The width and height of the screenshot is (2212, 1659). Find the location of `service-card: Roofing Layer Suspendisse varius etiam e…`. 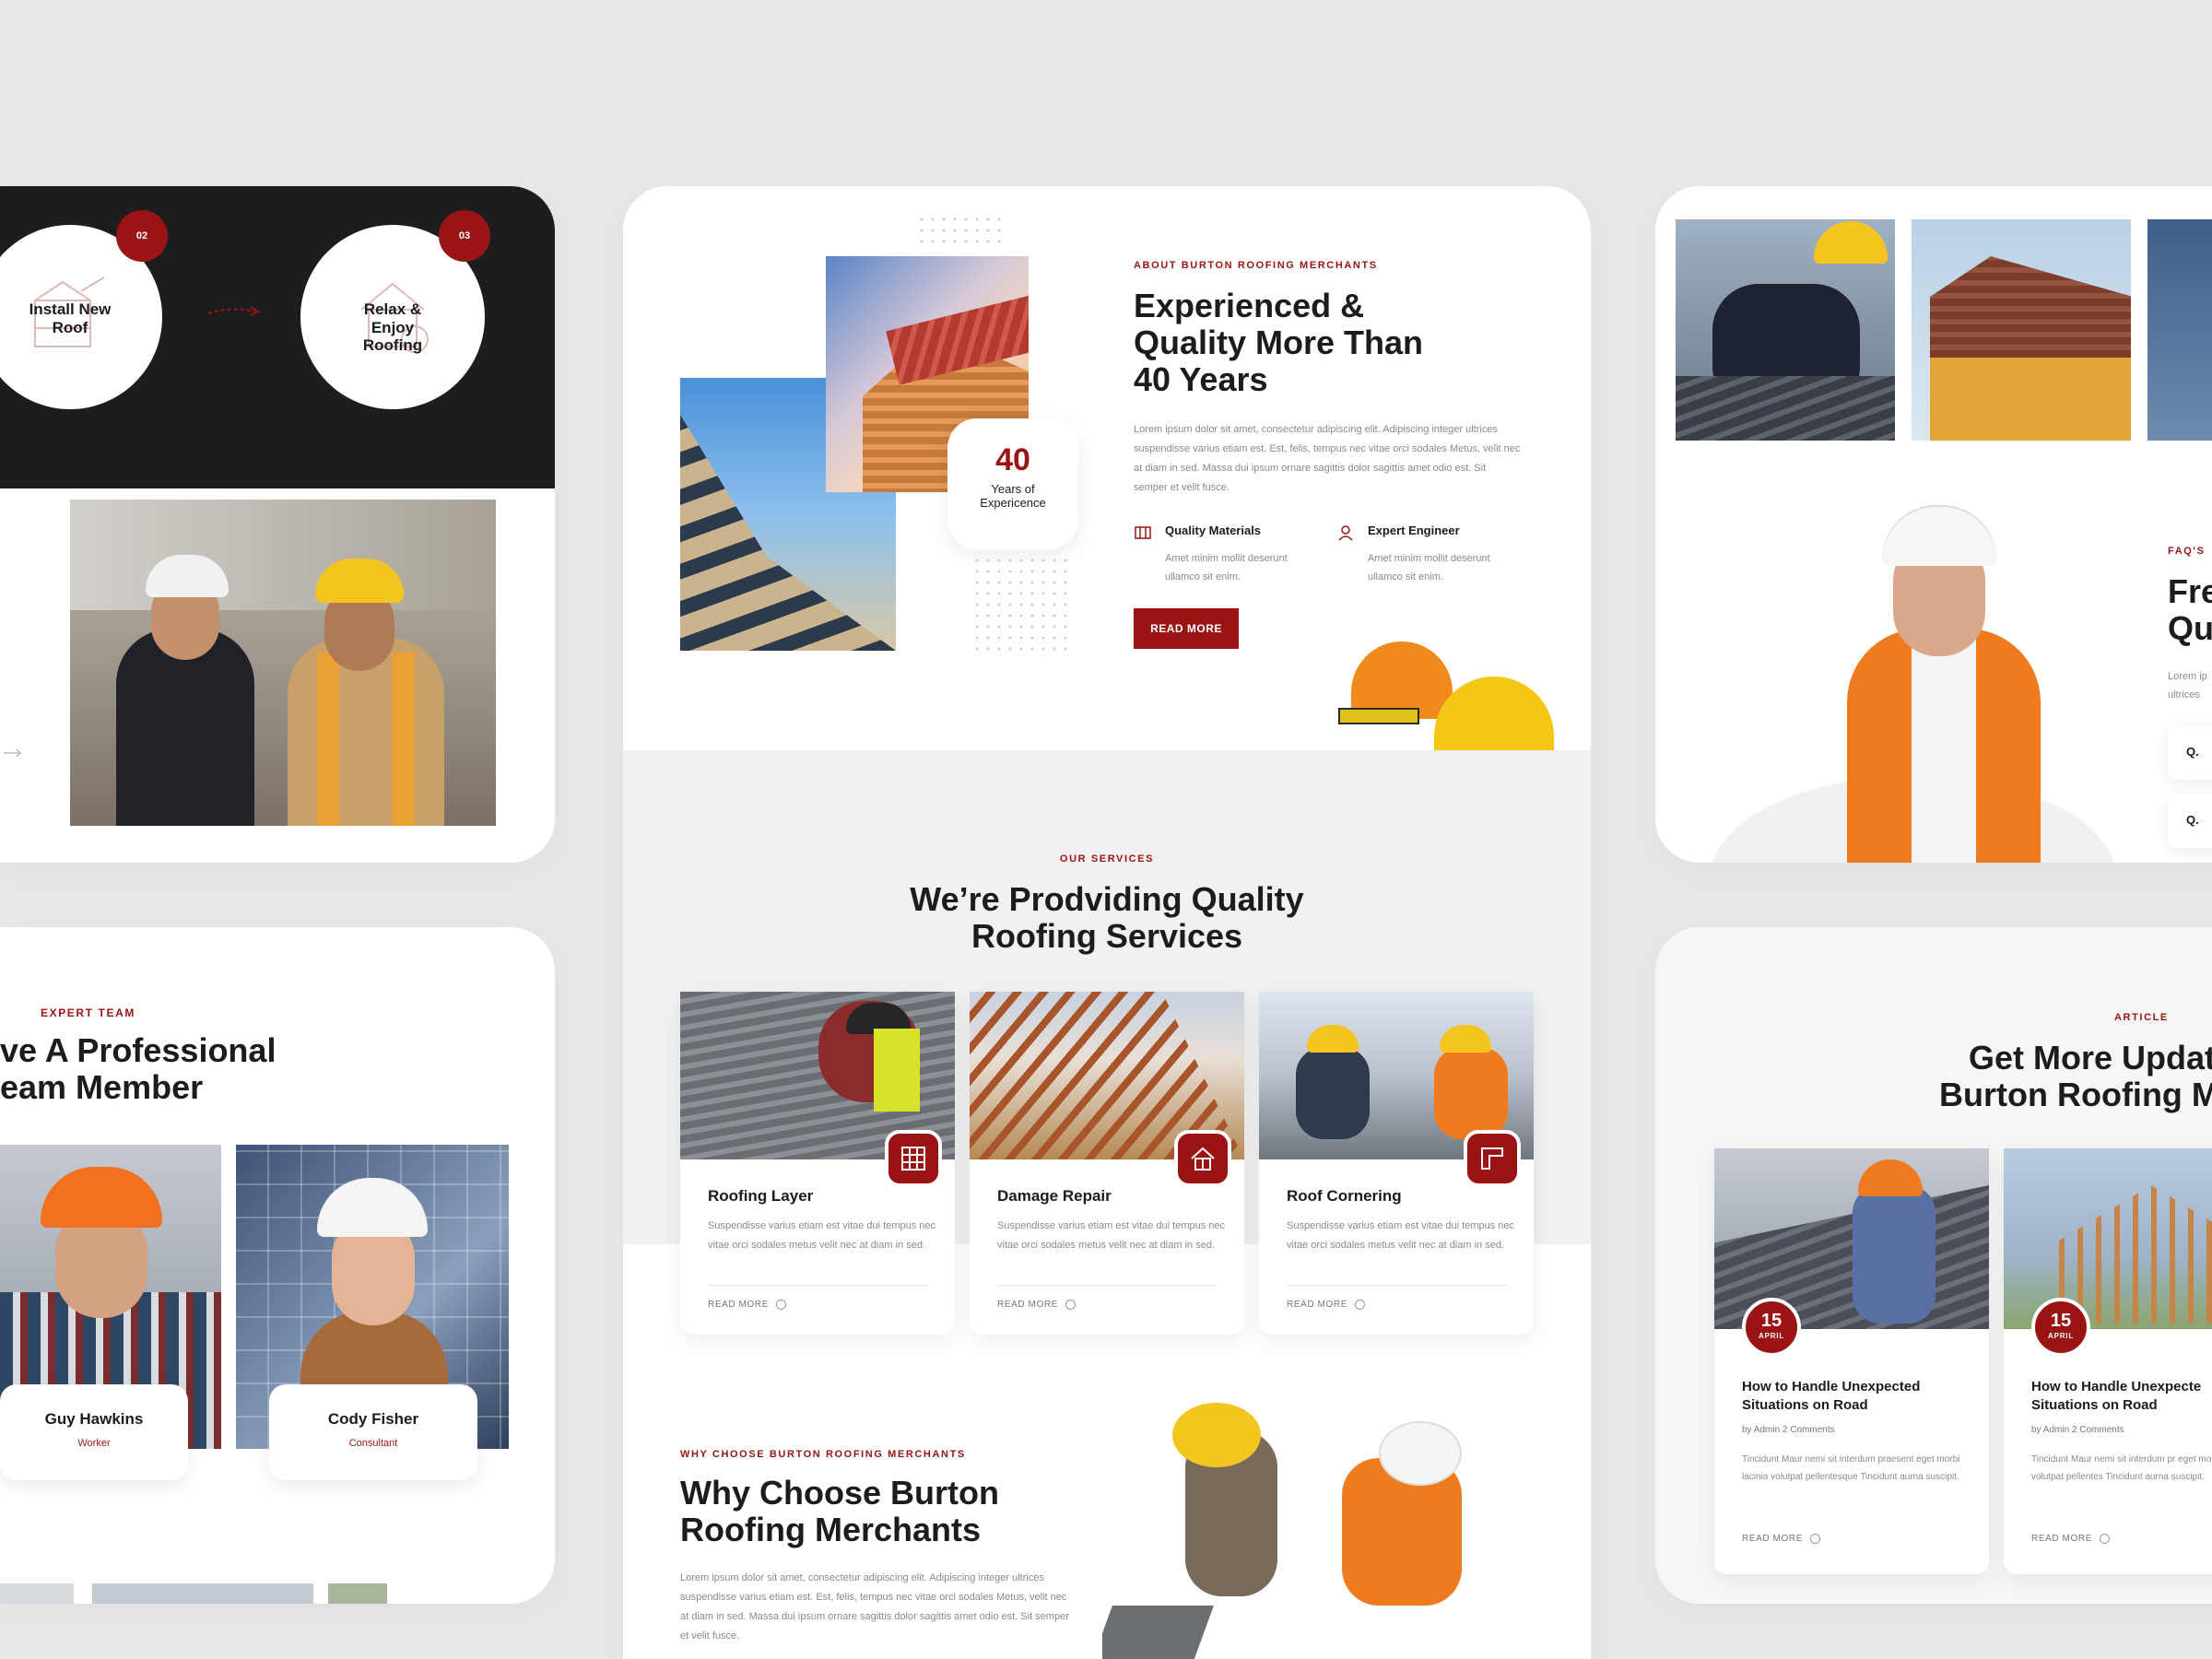

service-card: Roofing Layer Suspendisse varius etiam e… is located at coordinates (817, 1163).